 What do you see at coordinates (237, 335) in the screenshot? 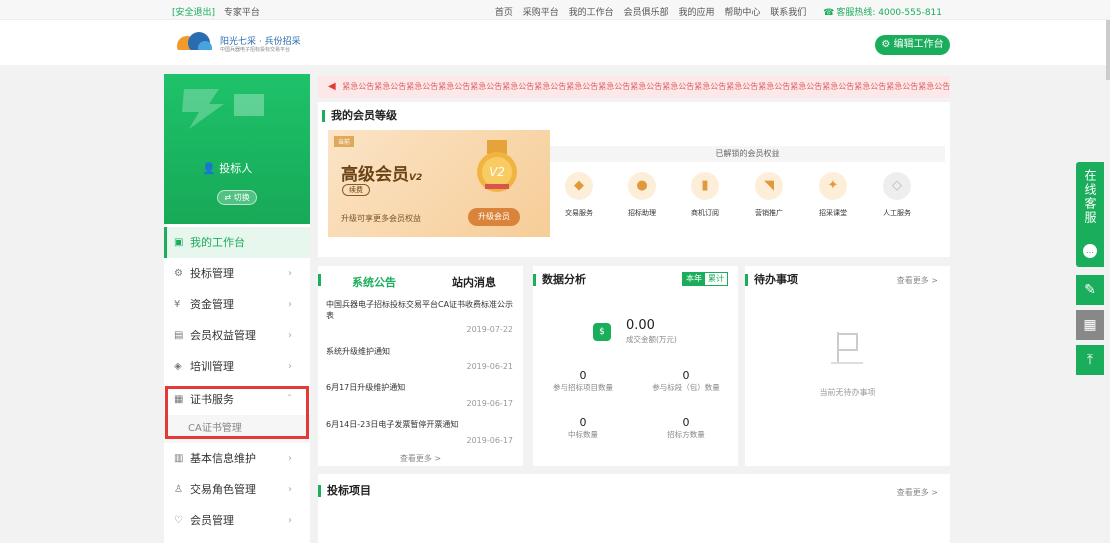
I see `sidebar-item-membership-rights: ▤ 会员权益管理 ›` at bounding box center [237, 335].